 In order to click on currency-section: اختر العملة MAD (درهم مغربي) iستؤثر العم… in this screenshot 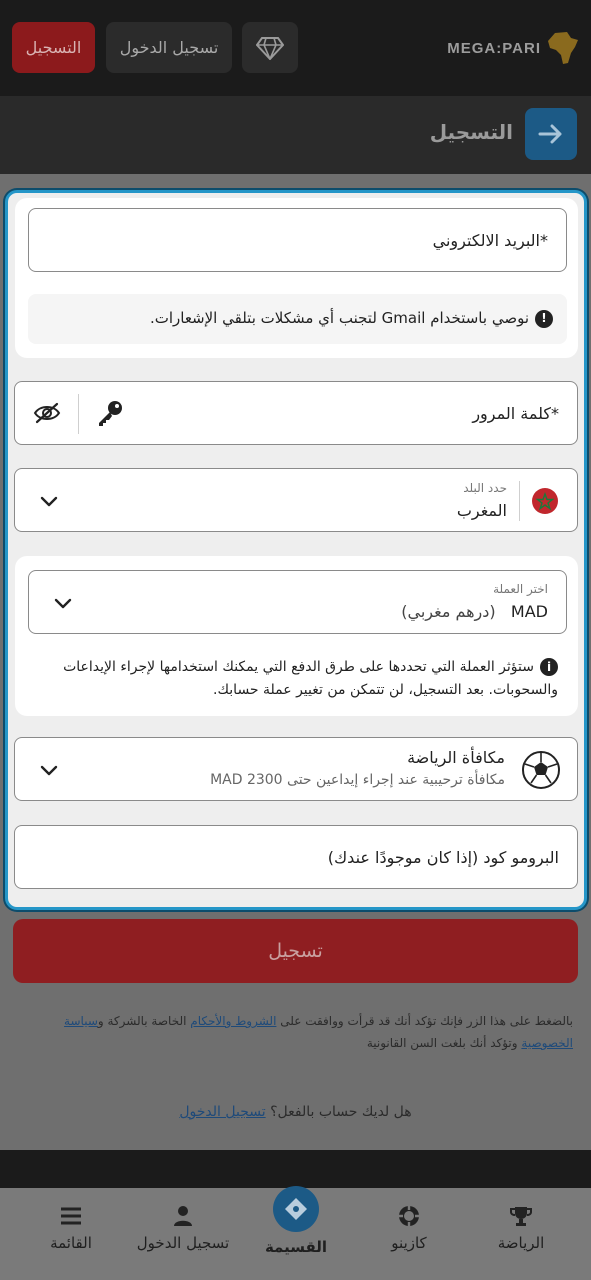, I will do `click(296, 636)`.